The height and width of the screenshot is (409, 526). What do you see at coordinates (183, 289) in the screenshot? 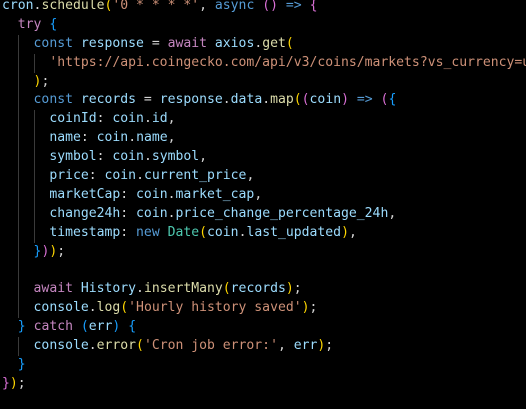
I see `code-token: insertMany` at bounding box center [183, 289].